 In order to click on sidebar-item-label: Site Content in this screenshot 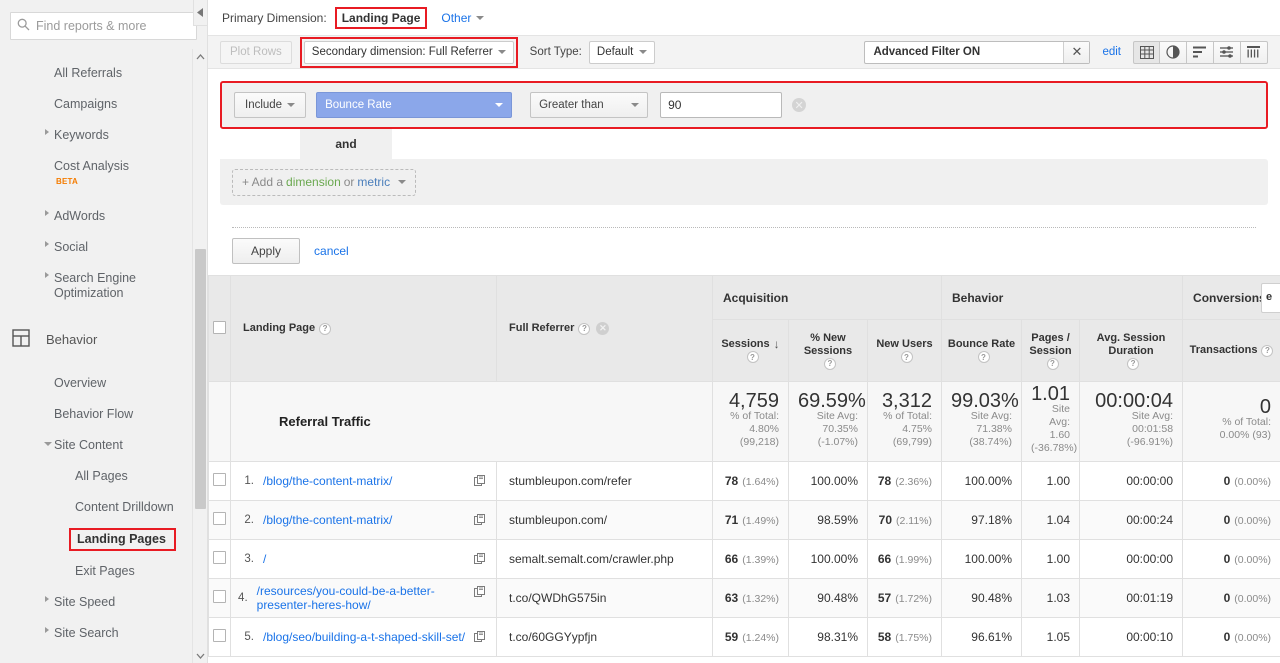, I will do `click(88, 445)`.